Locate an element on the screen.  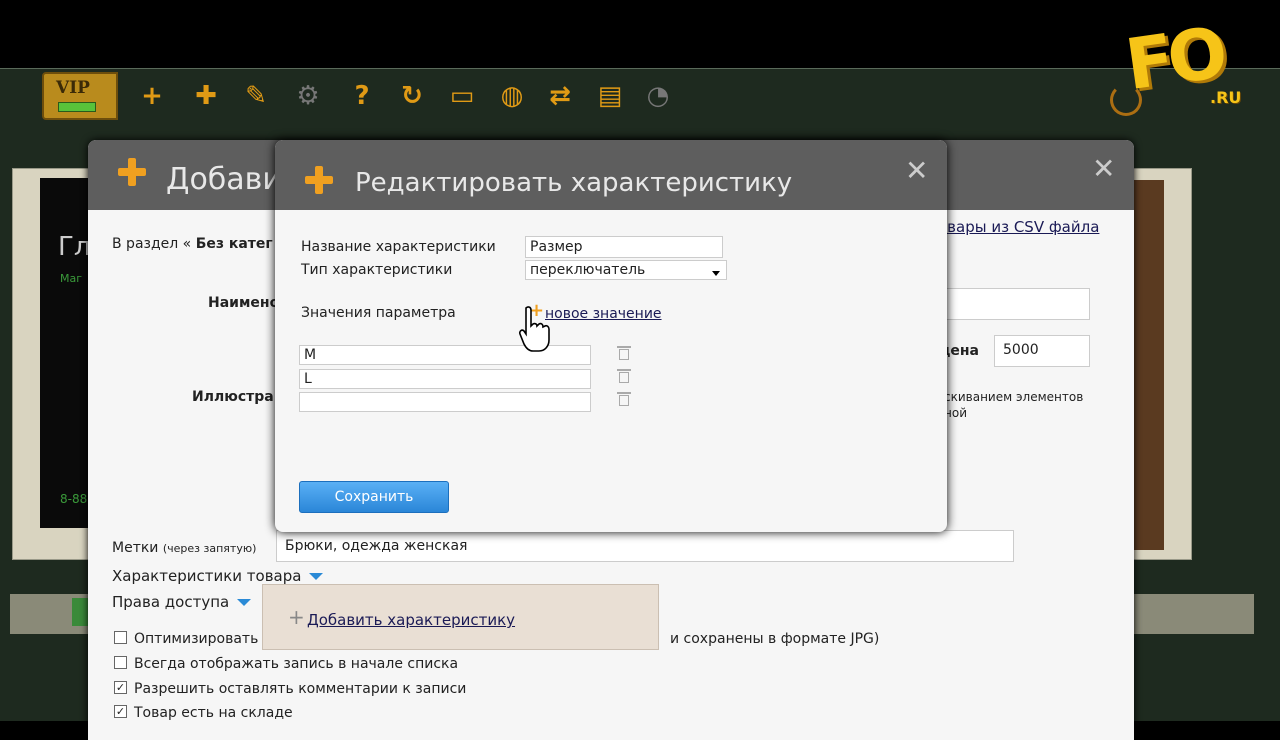
vip-label: VIP is located at coordinates (73, 88).